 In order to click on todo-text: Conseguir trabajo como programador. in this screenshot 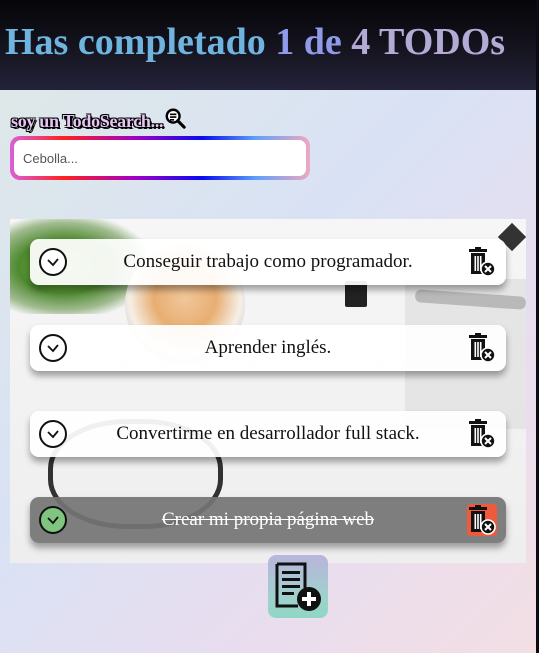, I will do `click(268, 261)`.